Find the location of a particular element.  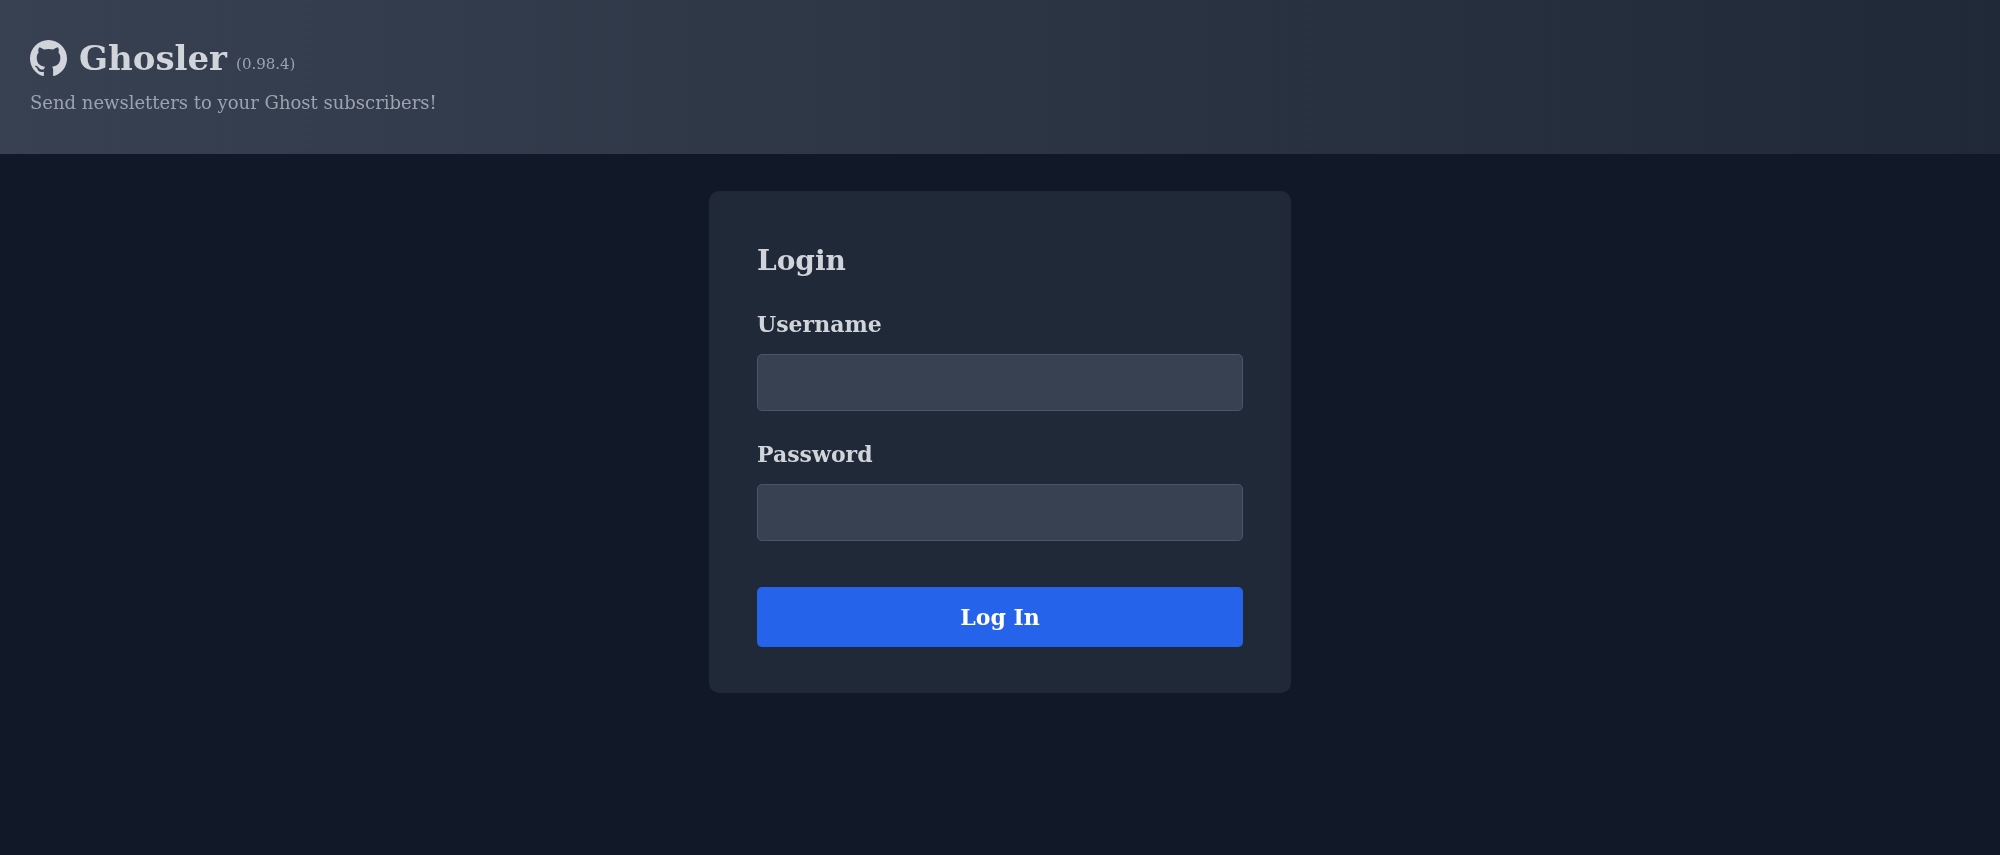

login-title: Login is located at coordinates (801, 261).